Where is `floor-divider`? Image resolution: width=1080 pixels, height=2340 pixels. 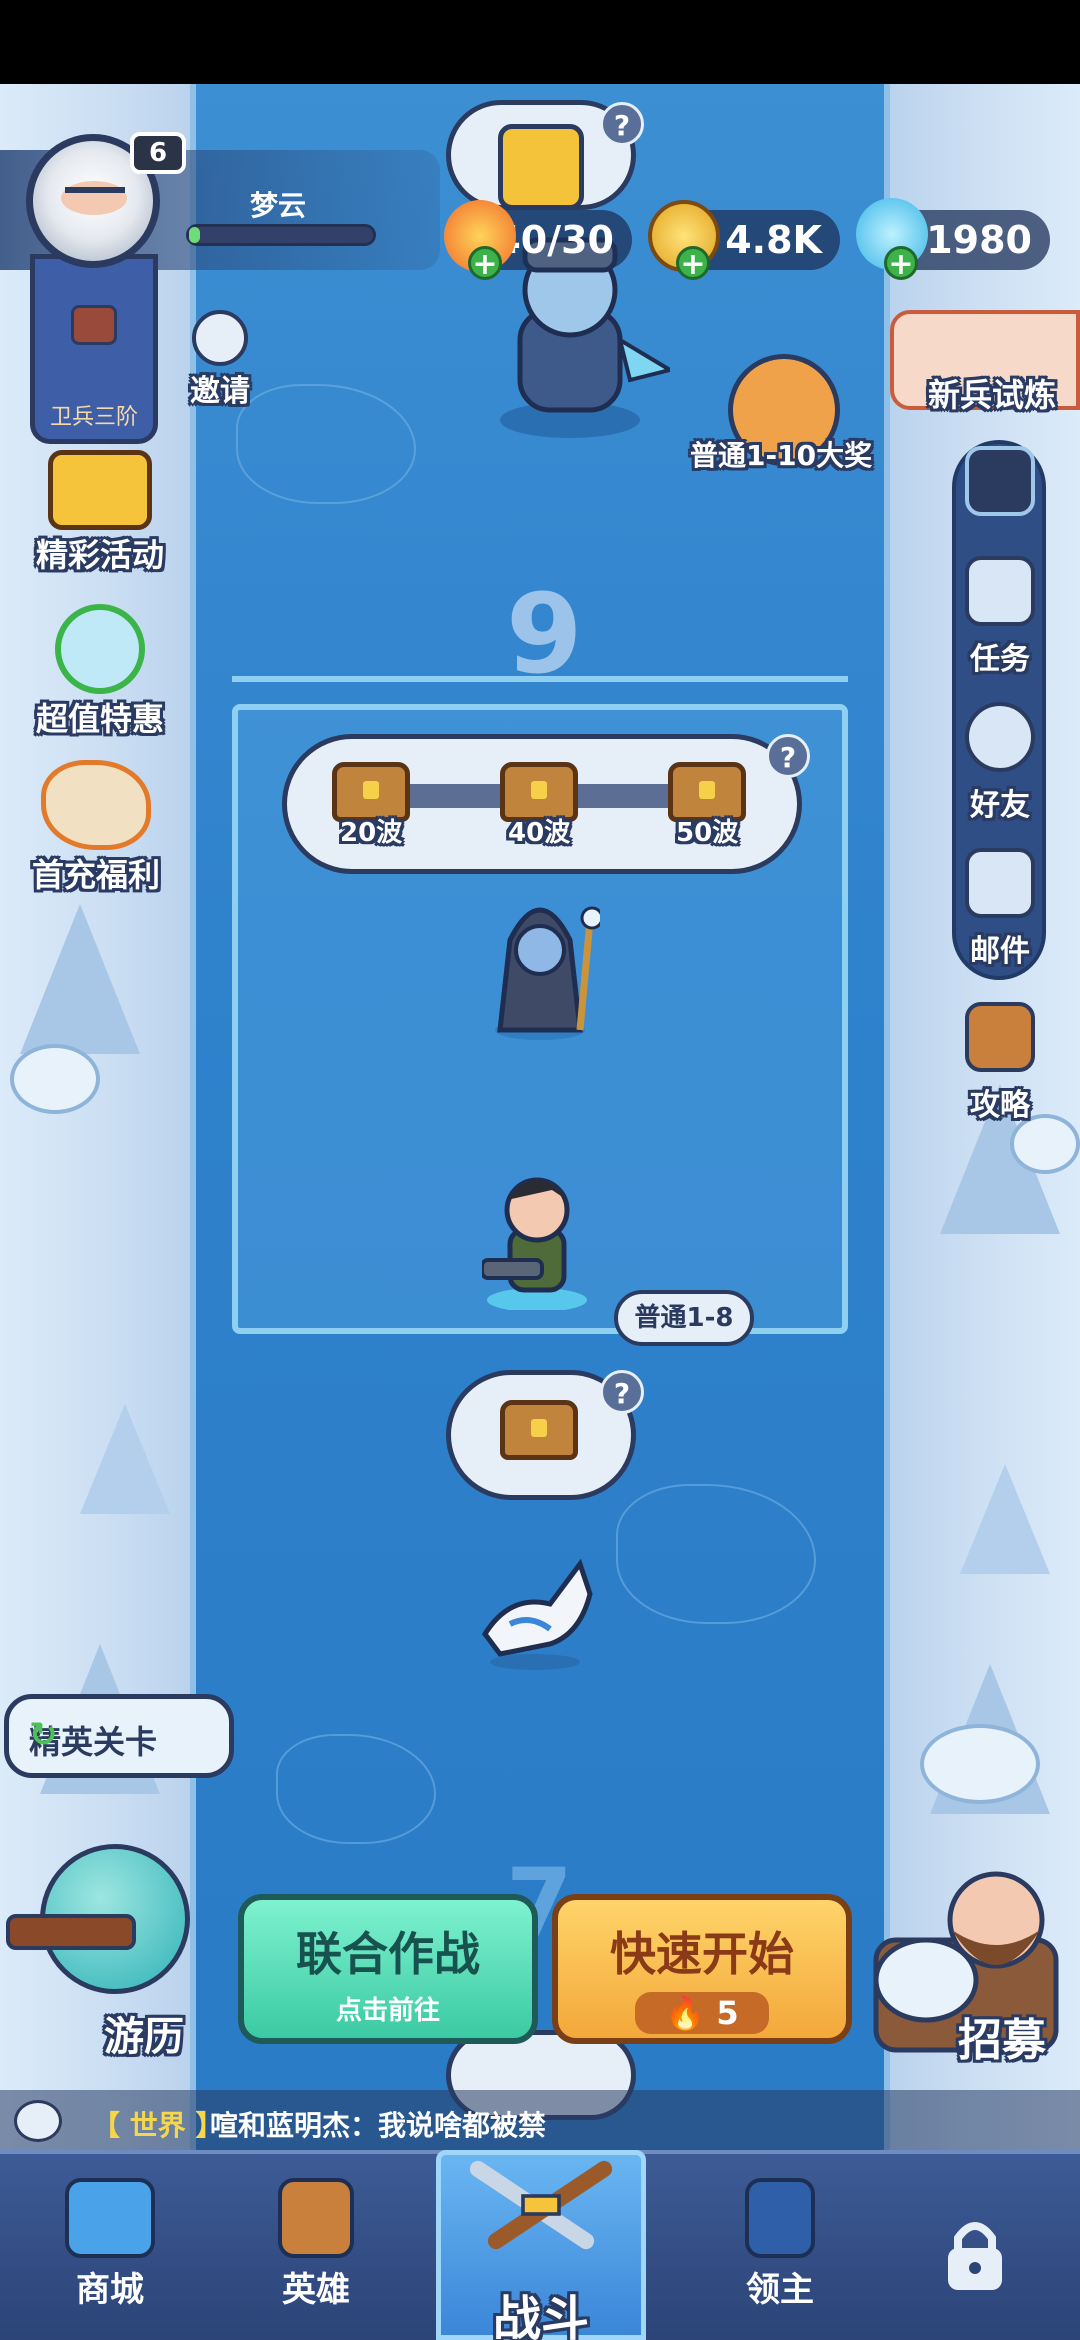
floor-divider is located at coordinates (540, 679).